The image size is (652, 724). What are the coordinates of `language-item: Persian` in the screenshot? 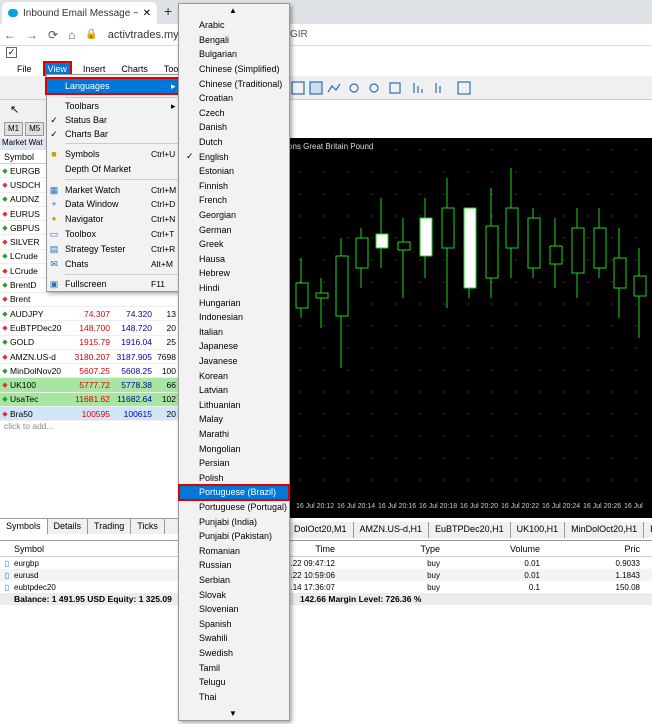 It's located at (234, 463).